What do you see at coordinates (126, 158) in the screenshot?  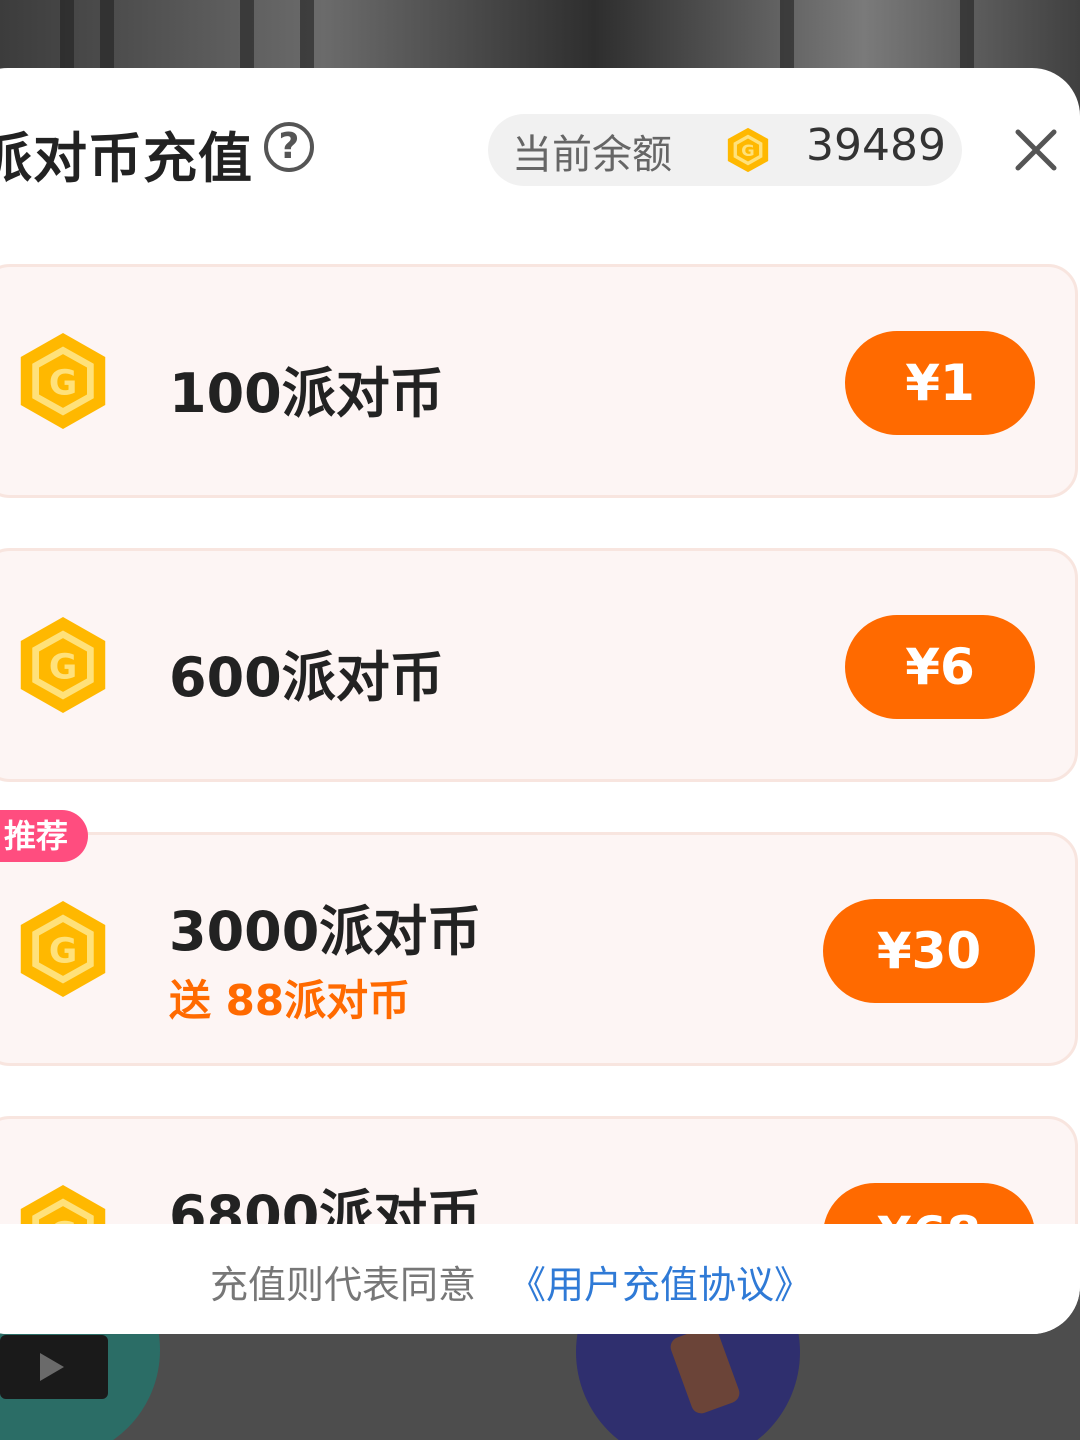 I see `page-title: 派对币充值` at bounding box center [126, 158].